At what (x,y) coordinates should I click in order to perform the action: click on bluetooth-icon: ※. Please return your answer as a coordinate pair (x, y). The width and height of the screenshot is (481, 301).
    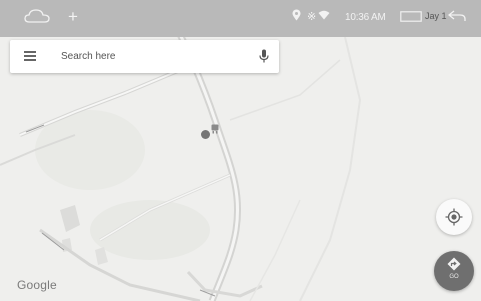
    Looking at the image, I should click on (312, 17).